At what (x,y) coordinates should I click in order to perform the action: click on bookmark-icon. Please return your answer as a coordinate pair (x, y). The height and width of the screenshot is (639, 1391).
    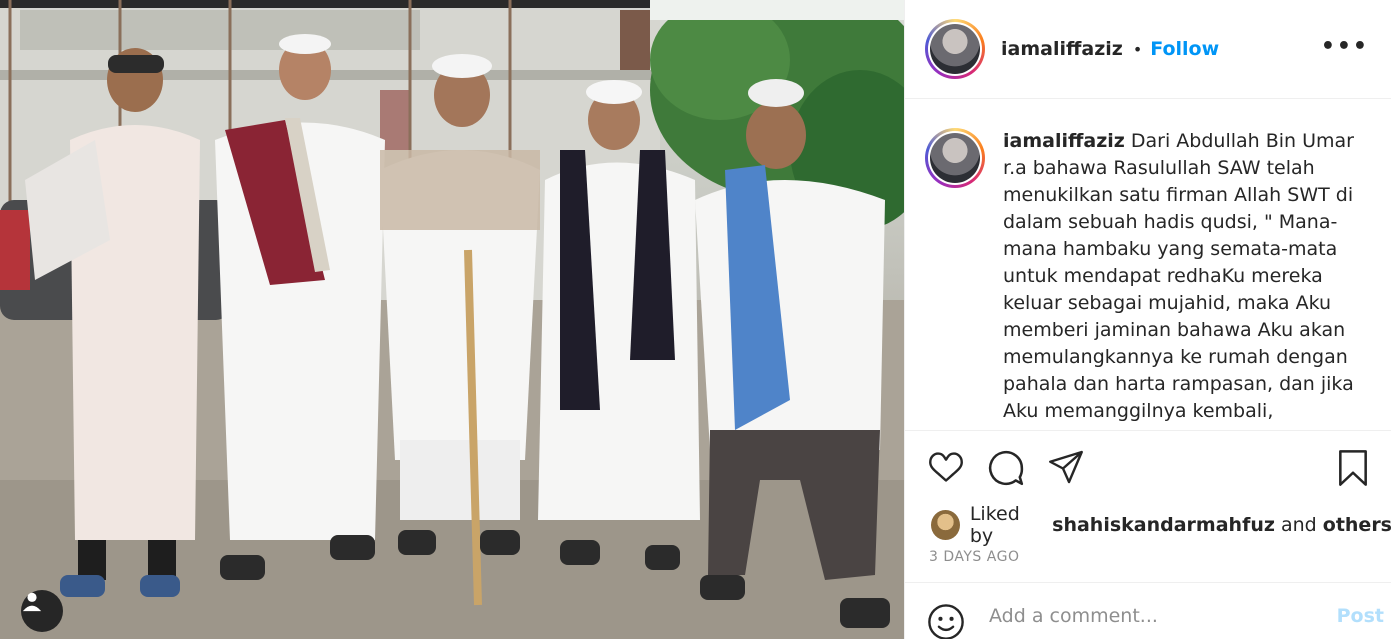
    Looking at the image, I should click on (1353, 468).